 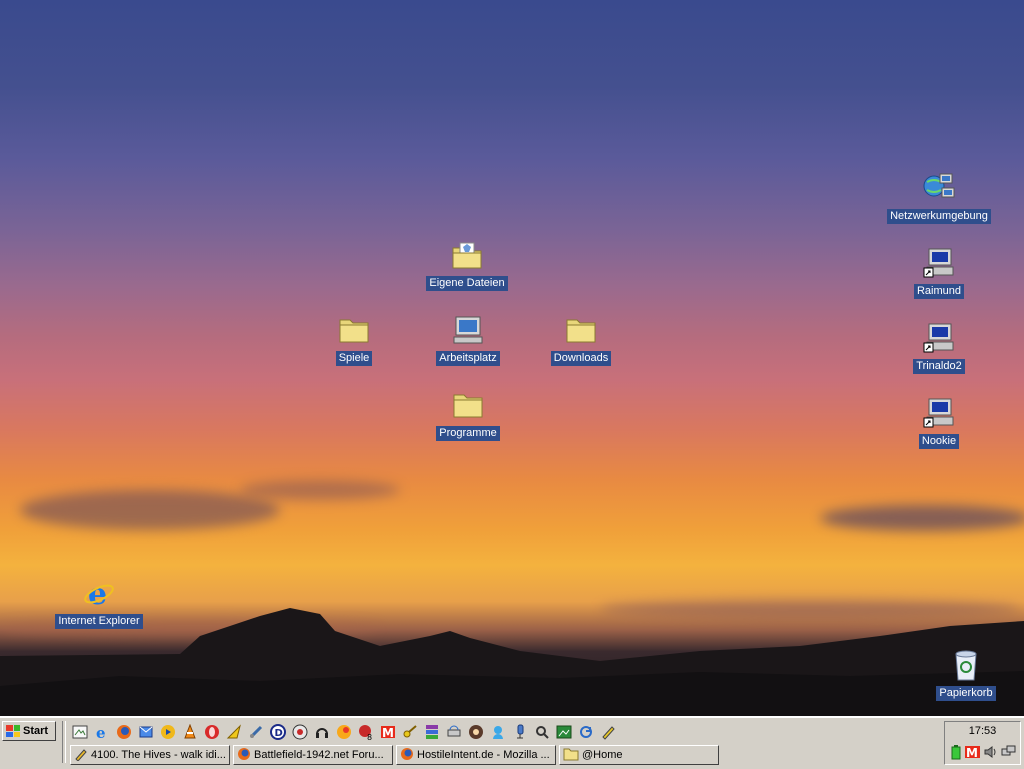 What do you see at coordinates (939, 216) in the screenshot?
I see `icon-label: Netzwerkumgebung` at bounding box center [939, 216].